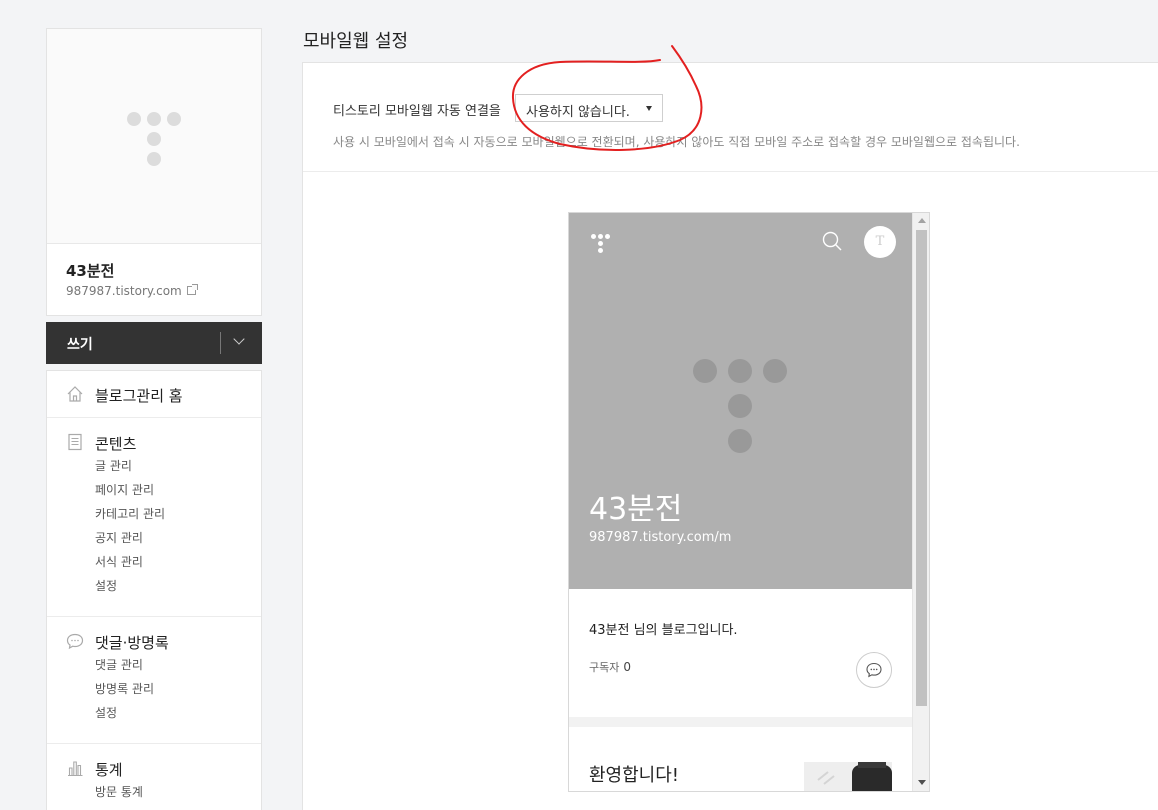  Describe the element at coordinates (178, 665) in the screenshot. I see `sidebar-subitem-comments: 댓글 관리` at that location.